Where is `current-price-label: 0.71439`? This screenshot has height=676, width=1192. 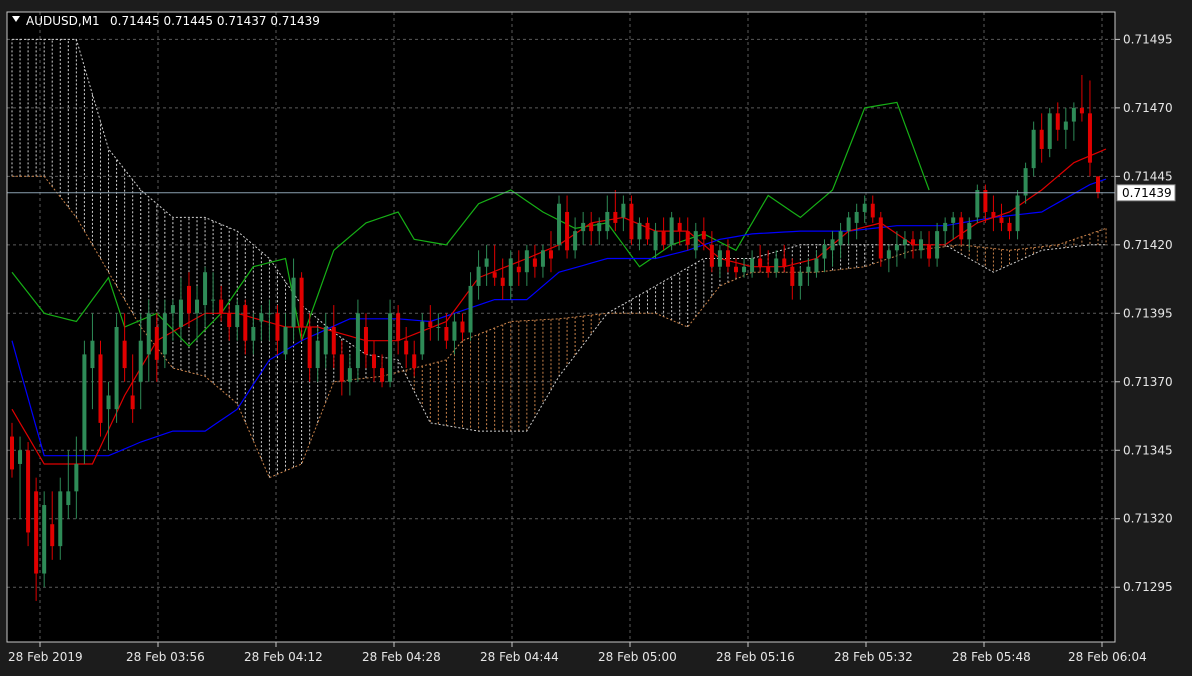
current-price-label: 0.71439 is located at coordinates (1147, 193).